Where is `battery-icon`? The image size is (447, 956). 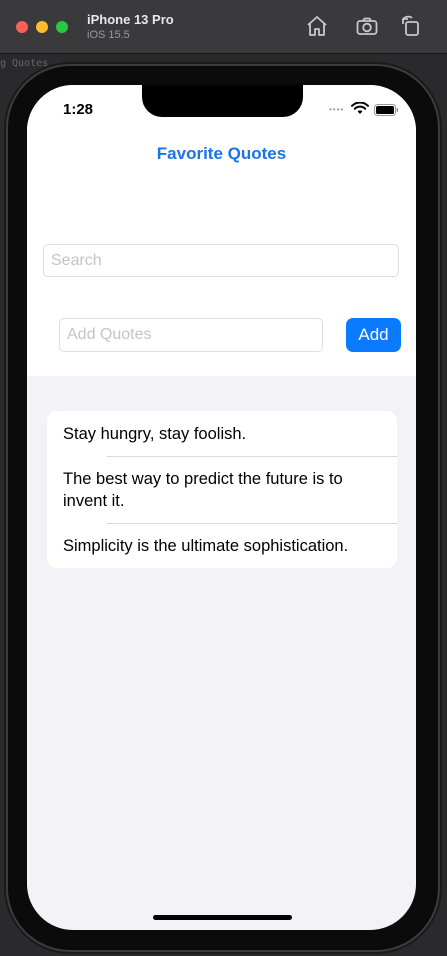
battery-icon is located at coordinates (386, 109).